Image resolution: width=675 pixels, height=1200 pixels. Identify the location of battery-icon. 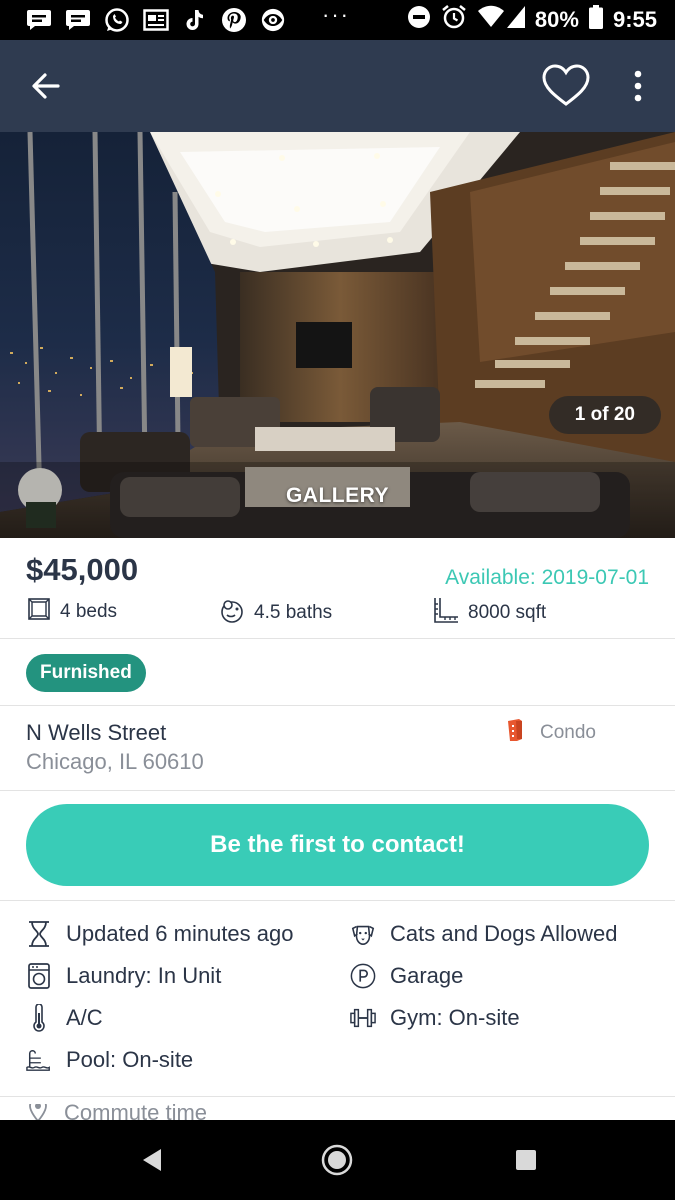
(595, 20).